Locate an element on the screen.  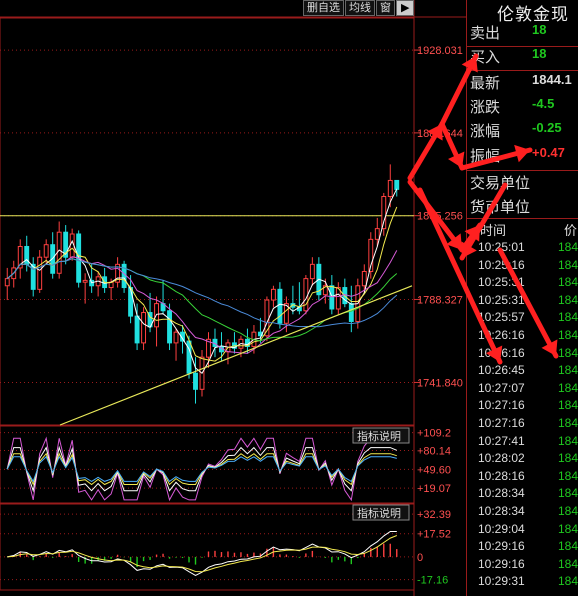
annotation-arrow-head is located at coordinates (522, 153).